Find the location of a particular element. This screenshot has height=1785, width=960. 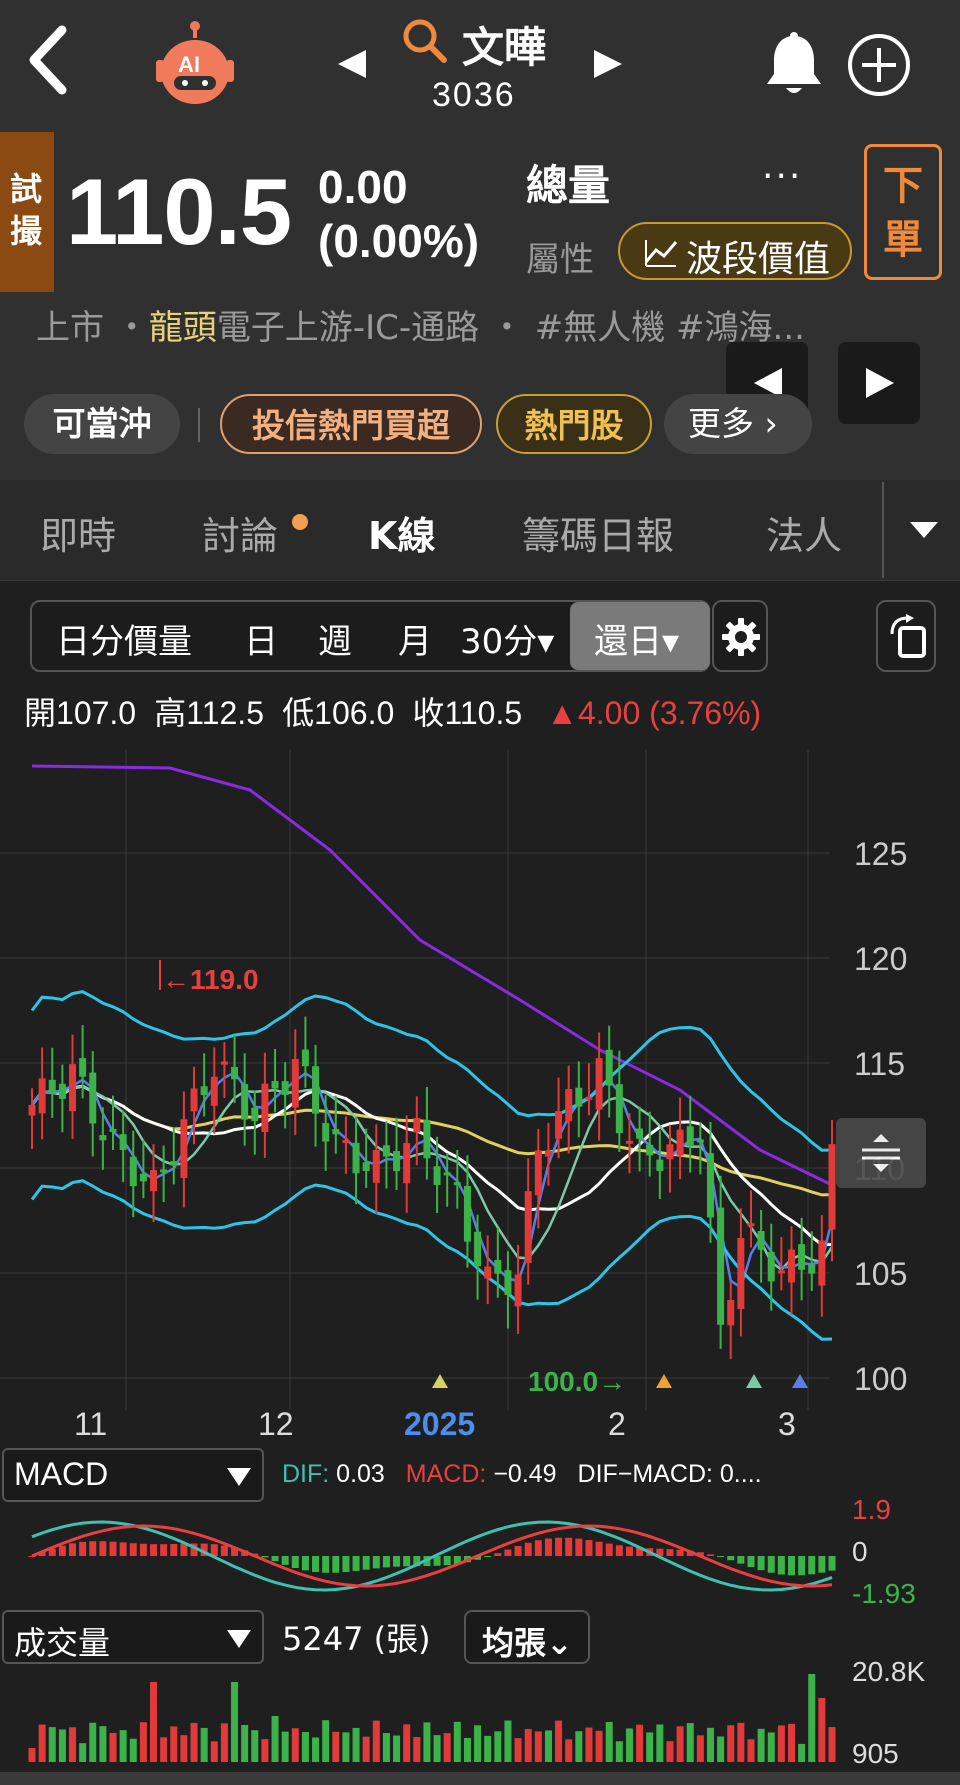

avg-volume-button: 均張⌄ is located at coordinates (527, 1637).